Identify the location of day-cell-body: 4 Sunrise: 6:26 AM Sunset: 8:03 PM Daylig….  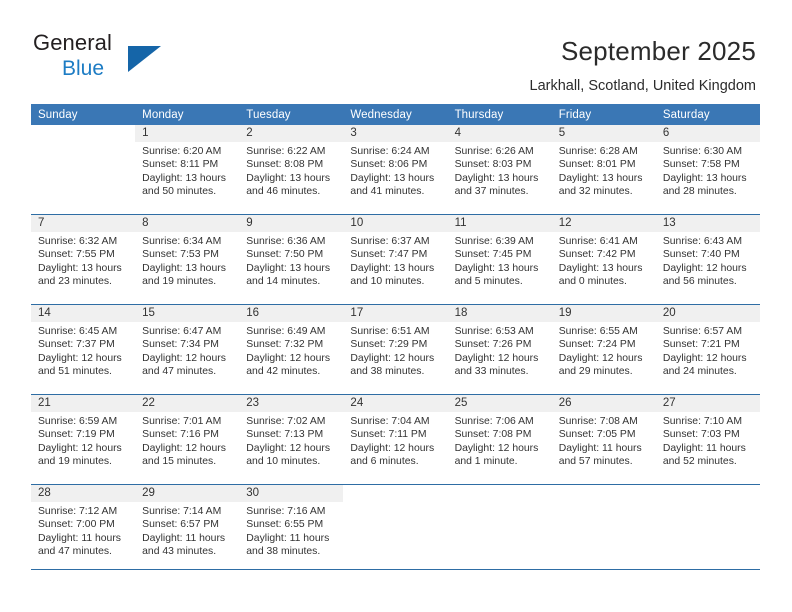
(499, 170).